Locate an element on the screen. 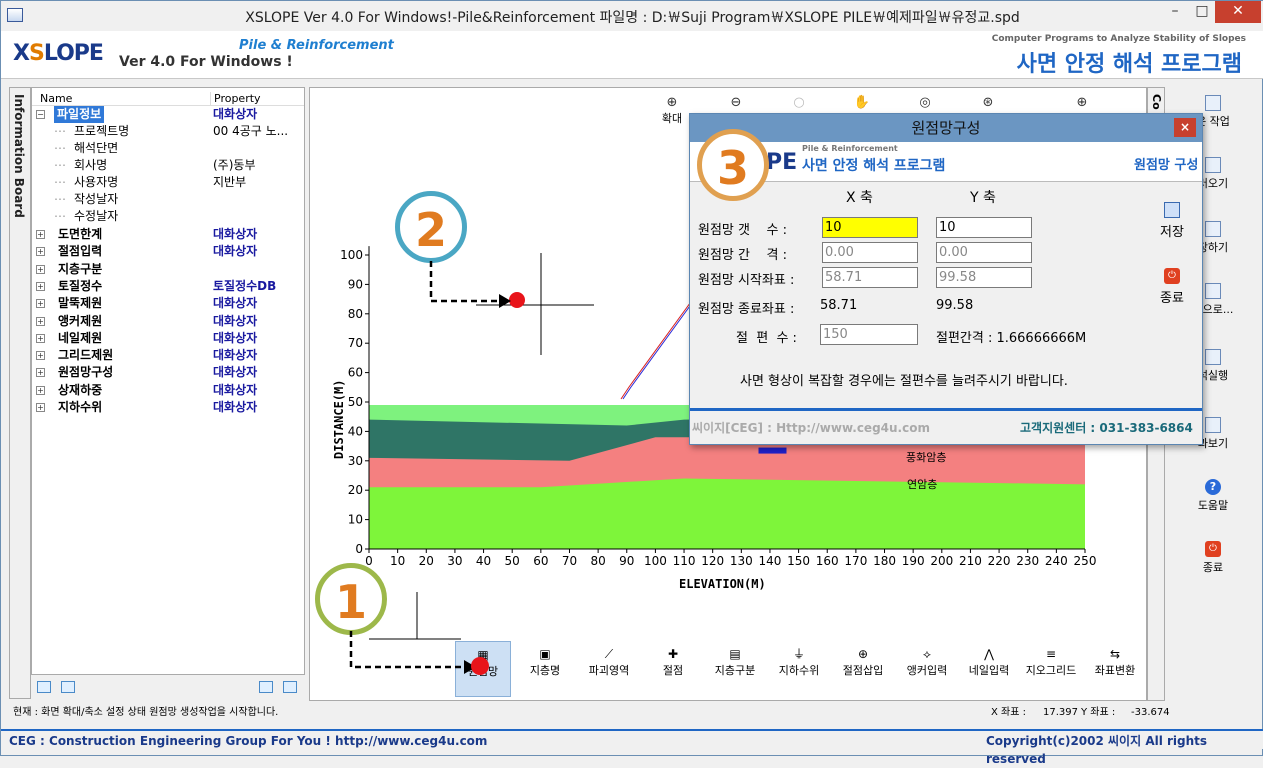 The image size is (1263, 768). tree-item-11: + 지하수위 대화상자 is located at coordinates (168, 407).